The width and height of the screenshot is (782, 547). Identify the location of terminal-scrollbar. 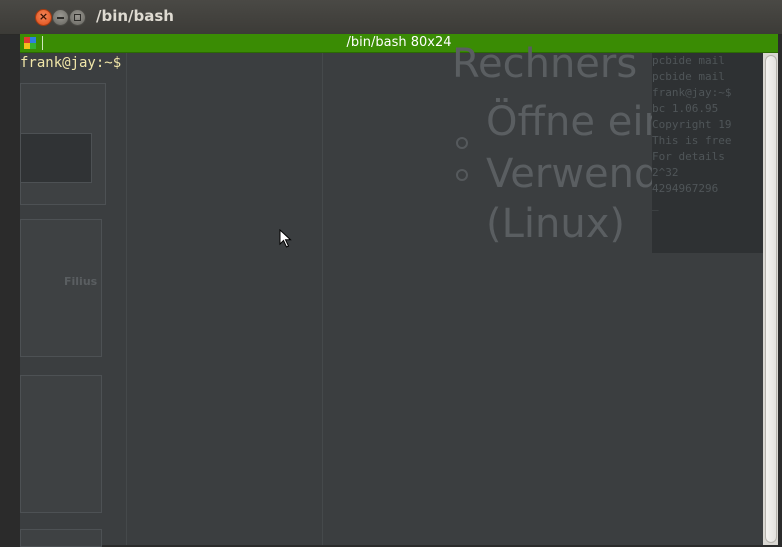
(770, 299).